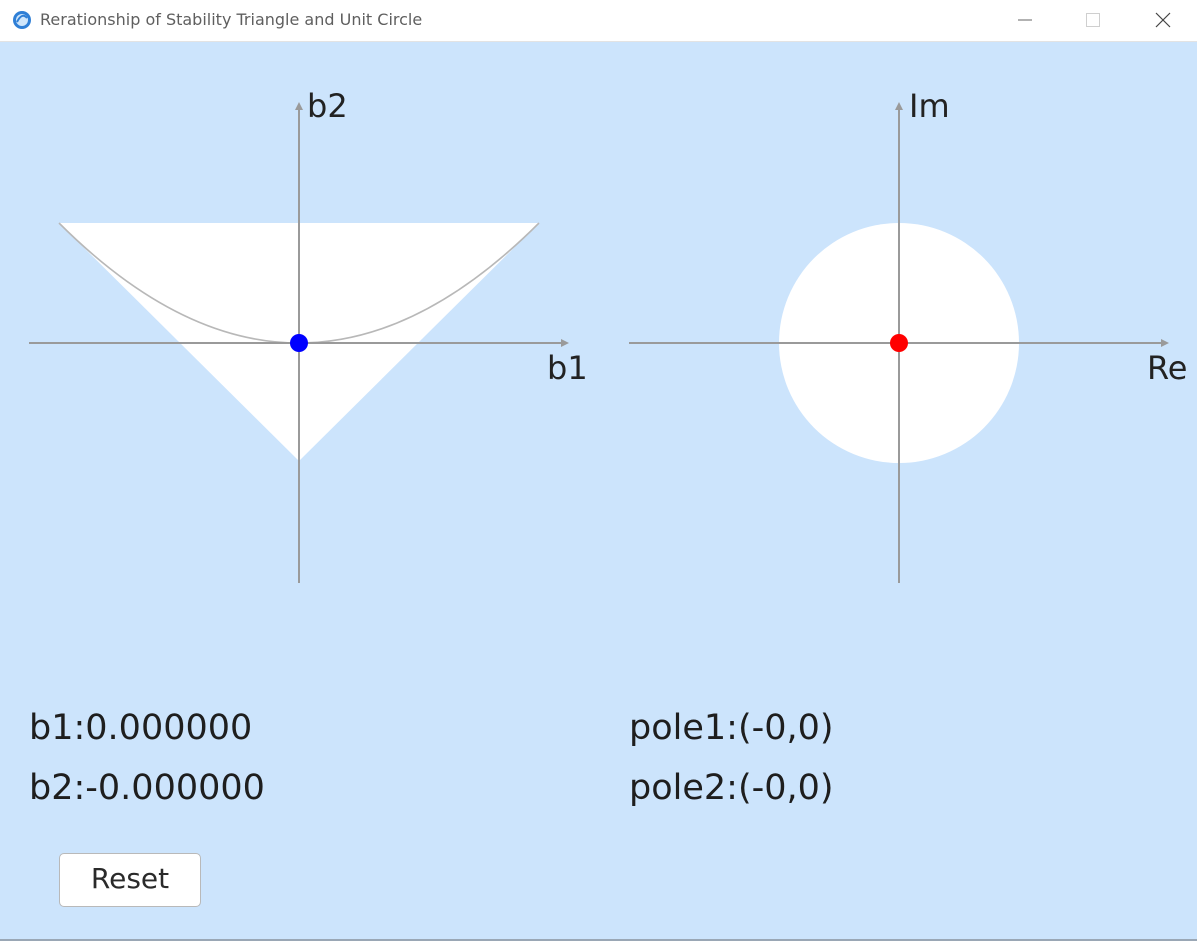 The height and width of the screenshot is (941, 1197). I want to click on app-icon, so click(22, 20).